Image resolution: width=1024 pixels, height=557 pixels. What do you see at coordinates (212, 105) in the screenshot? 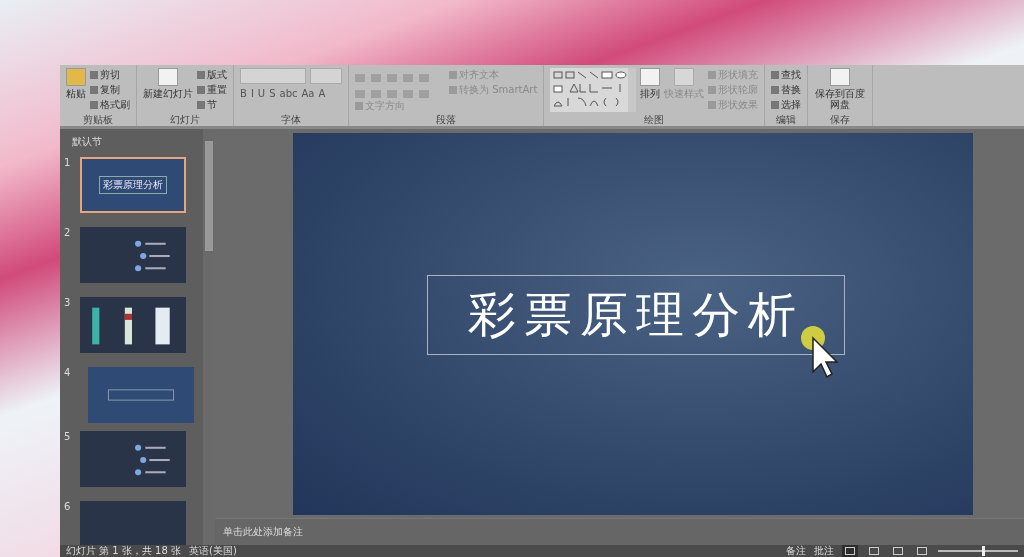
I see `ribbon-button: 节` at bounding box center [212, 105].